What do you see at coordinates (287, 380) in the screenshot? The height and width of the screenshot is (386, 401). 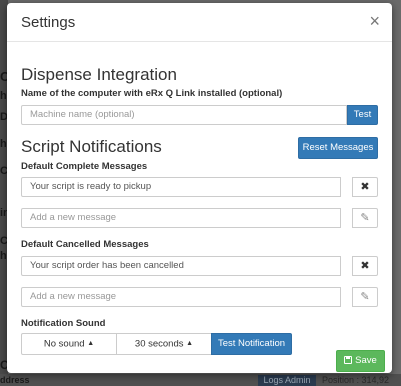 I see `background-logs-button: Logs Admin` at bounding box center [287, 380].